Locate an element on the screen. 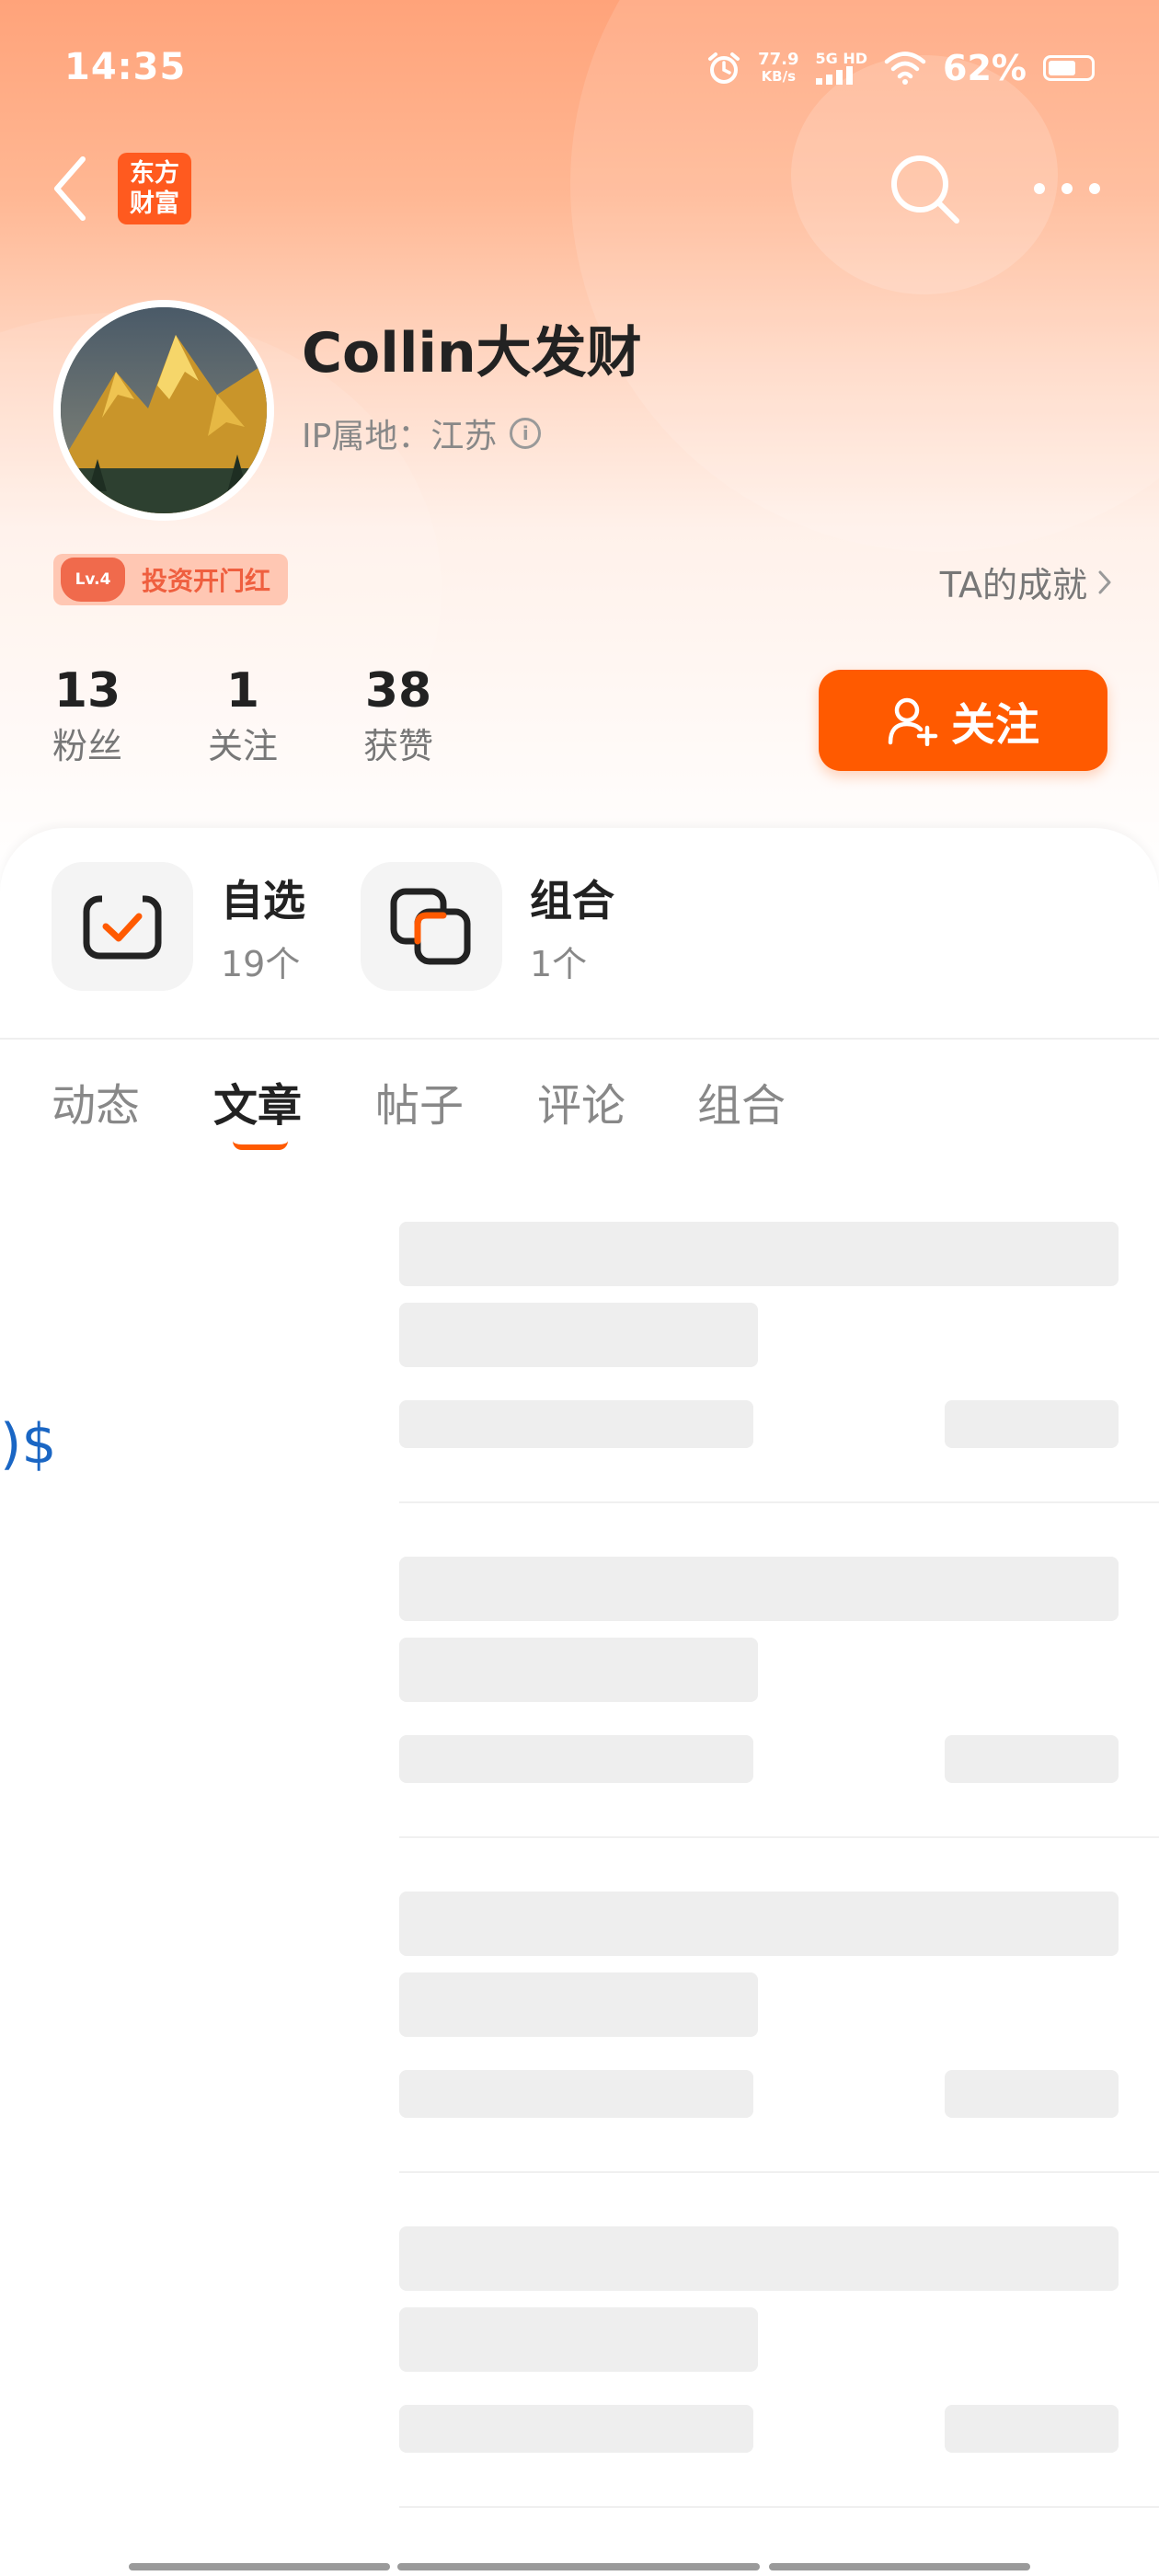 This screenshot has width=1159, height=2576. divider is located at coordinates (579, 1039).